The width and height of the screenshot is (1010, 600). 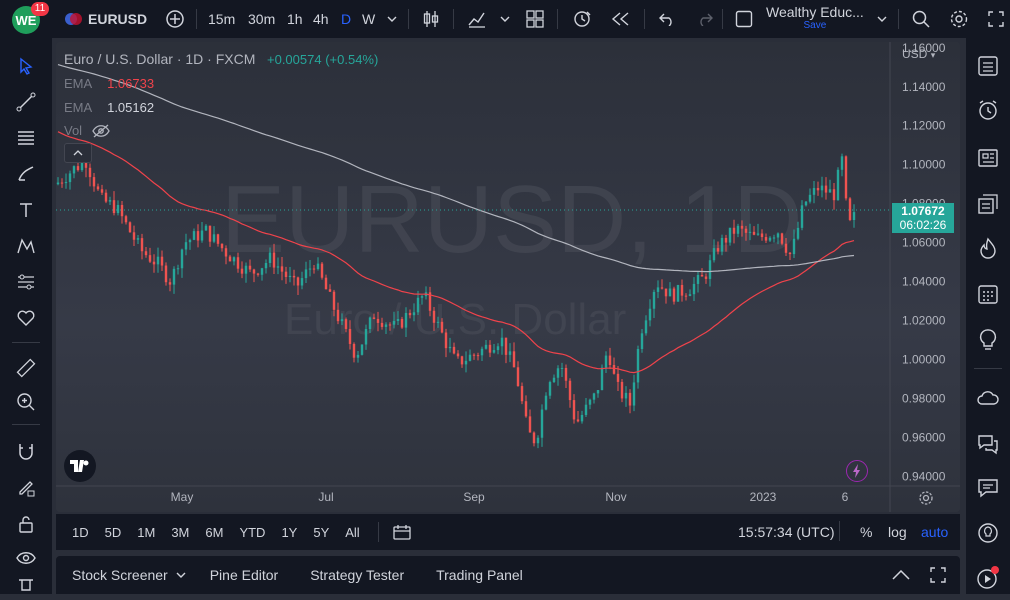 What do you see at coordinates (321, 532) in the screenshot?
I see `range-5y: 5Y` at bounding box center [321, 532].